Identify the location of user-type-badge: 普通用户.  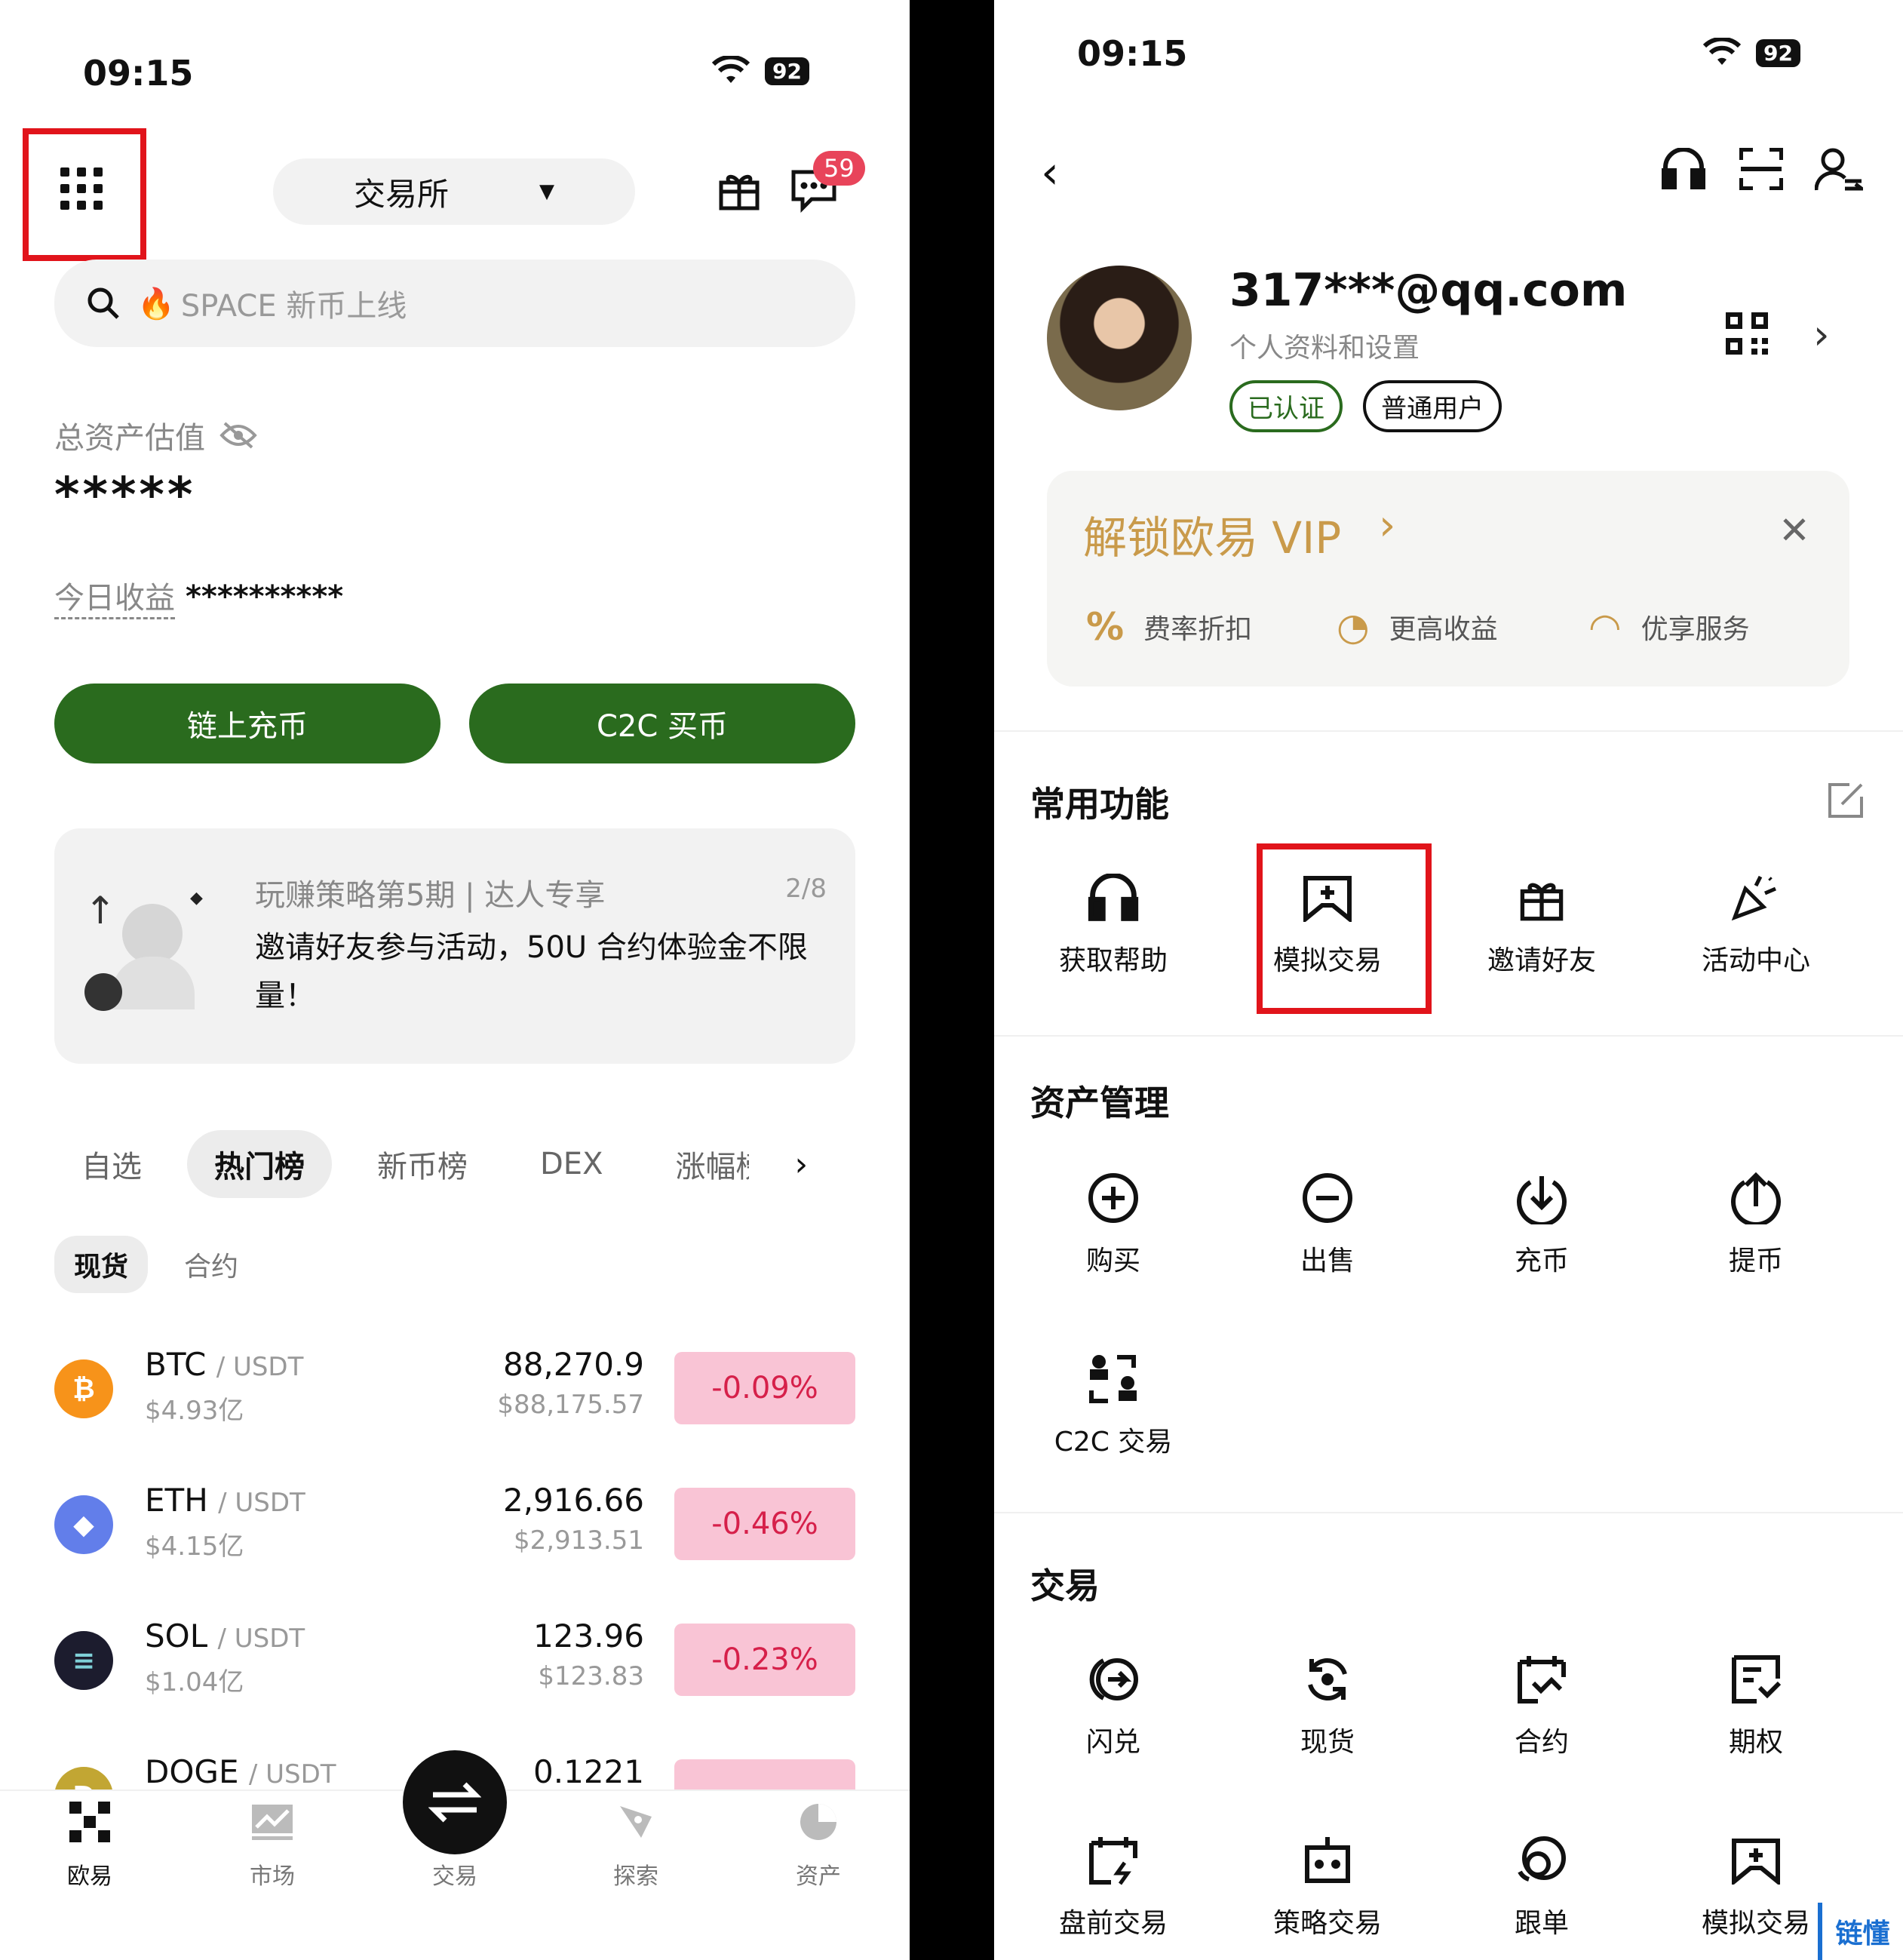
(1432, 406).